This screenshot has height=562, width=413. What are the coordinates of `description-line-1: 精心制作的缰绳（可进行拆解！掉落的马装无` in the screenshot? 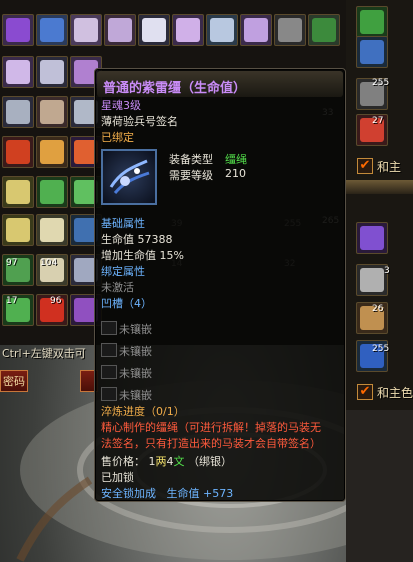 It's located at (211, 427).